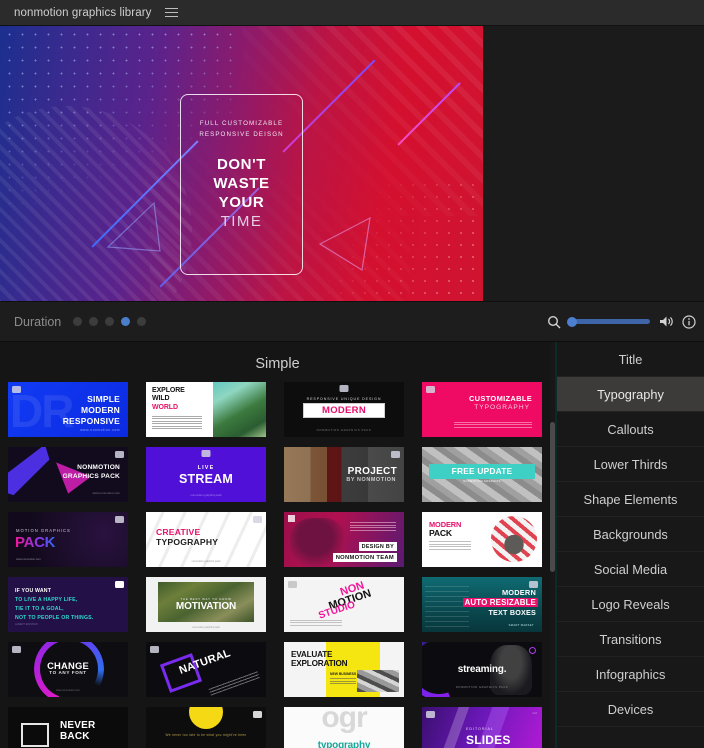 The image size is (704, 748). Describe the element at coordinates (33, 591) in the screenshot. I see `thumb-line-1: IF YOU WANT` at that location.